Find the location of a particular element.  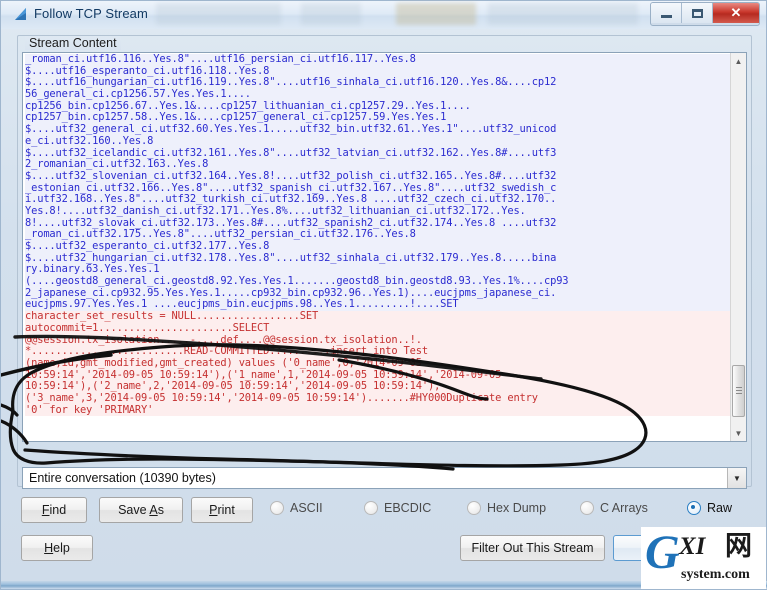

radio-ebcdic-indicator is located at coordinates (371, 508).